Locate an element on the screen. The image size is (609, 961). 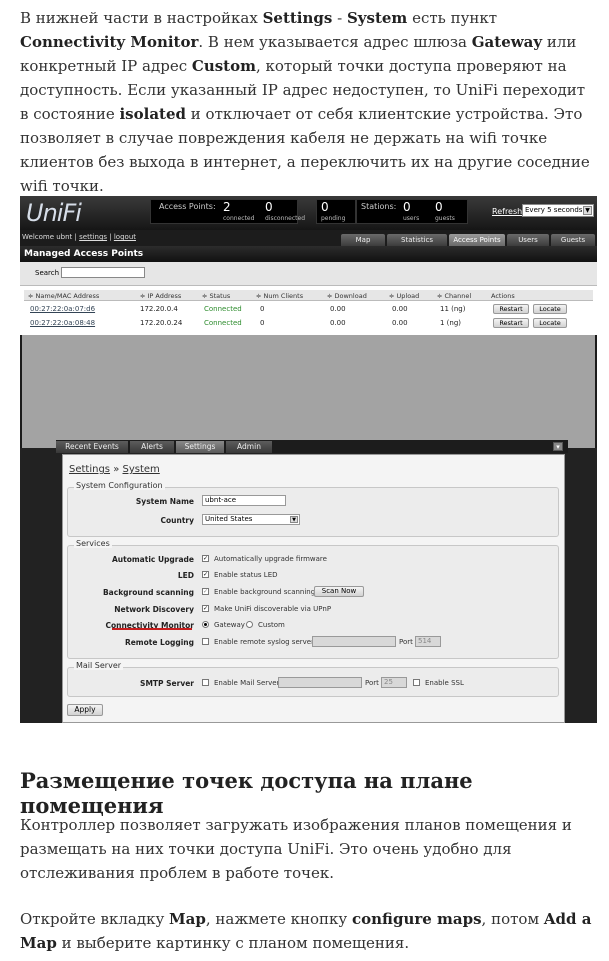
search-label: Search is located at coordinates (47, 273).